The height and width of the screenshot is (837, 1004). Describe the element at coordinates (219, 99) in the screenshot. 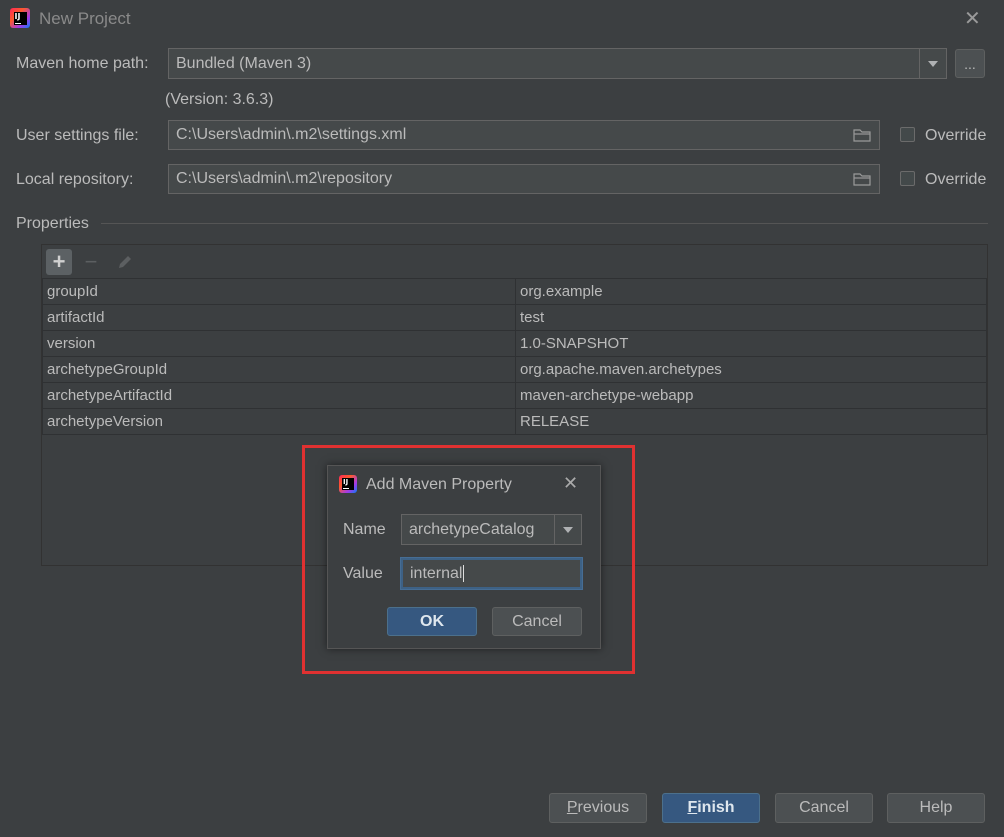

I see `maven-version-text: (Version: 3.6.3)` at that location.